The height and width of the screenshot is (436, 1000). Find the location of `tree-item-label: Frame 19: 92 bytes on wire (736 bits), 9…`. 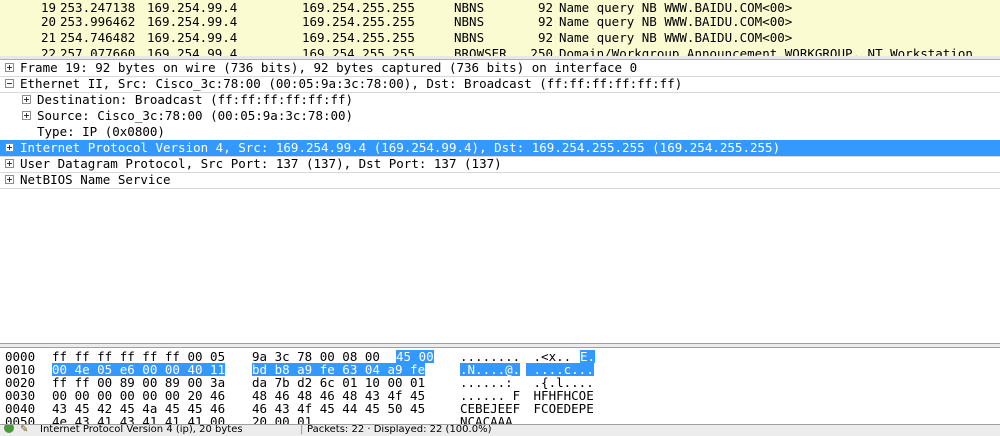

tree-item-label: Frame 19: 92 bytes on wire (736 bits), 9… is located at coordinates (329, 67).